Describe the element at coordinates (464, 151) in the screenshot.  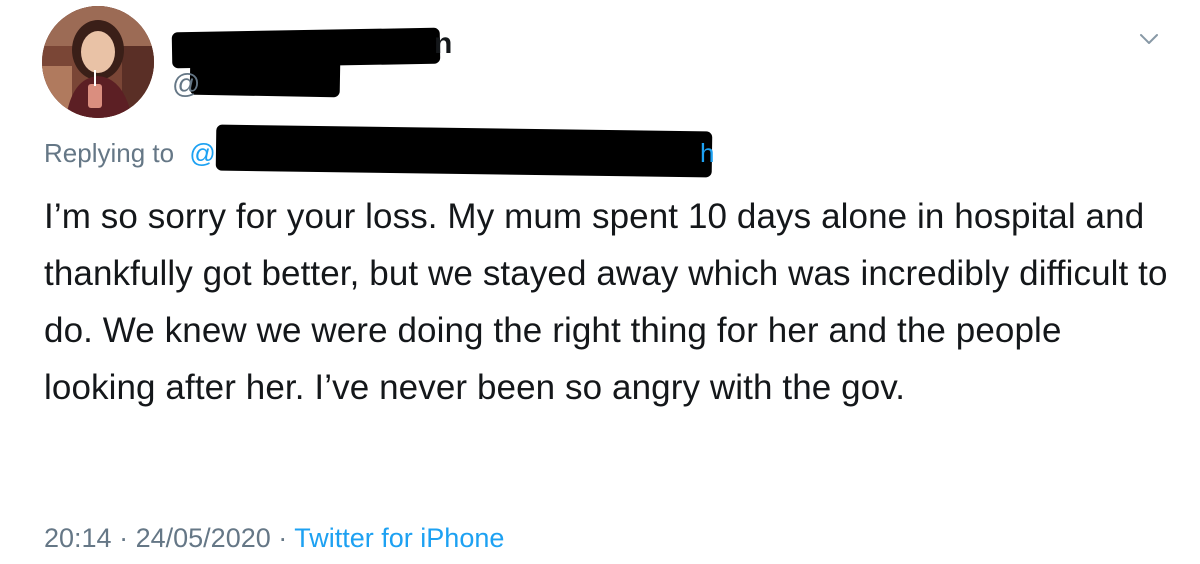
I see `reply-handle-redaction` at that location.